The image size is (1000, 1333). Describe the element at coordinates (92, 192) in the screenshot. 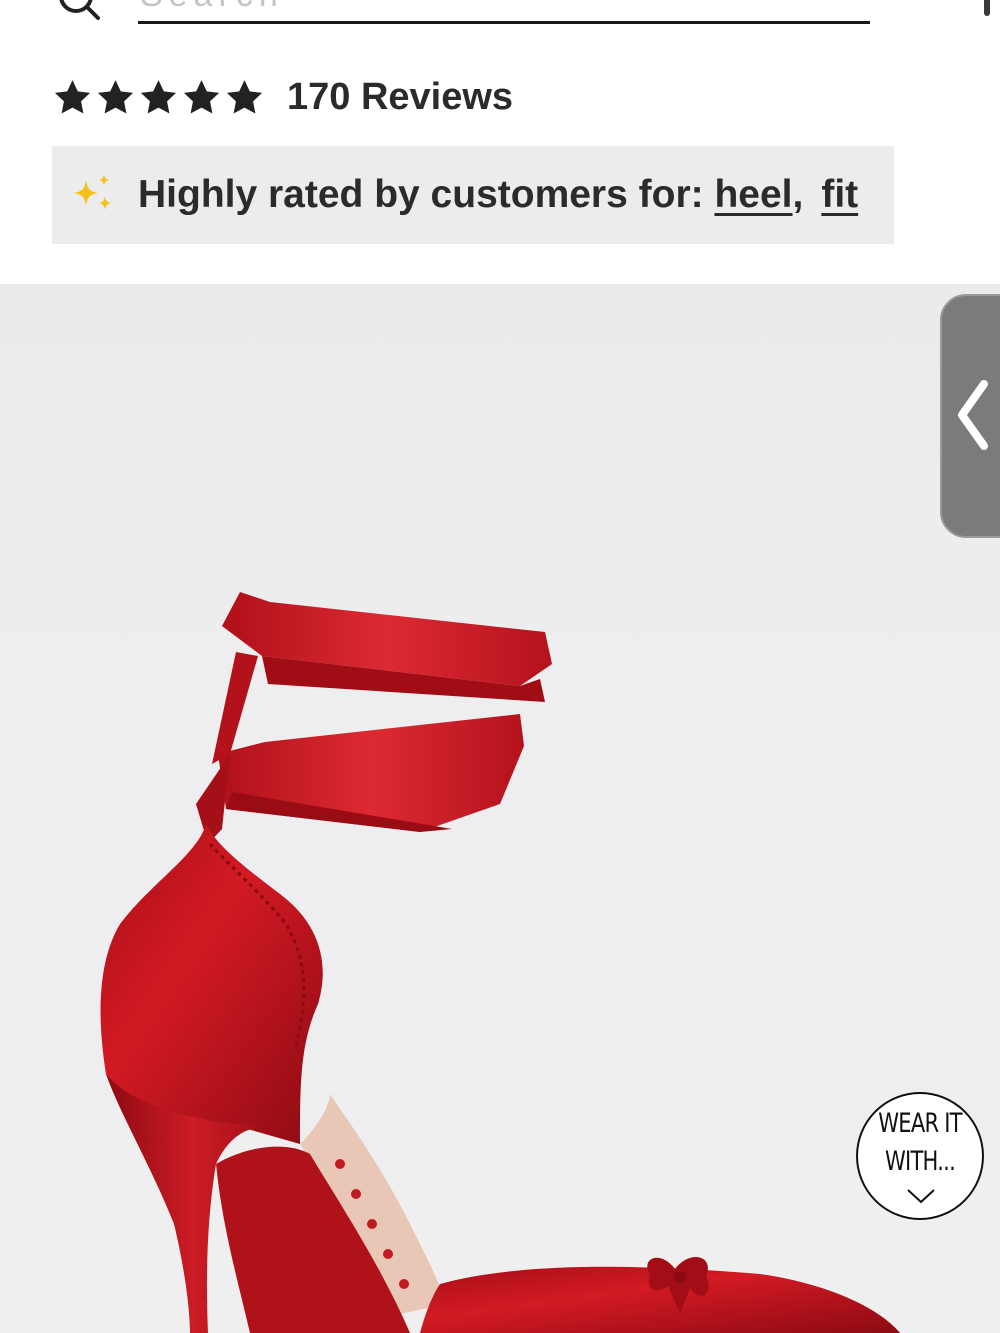

I see `sparkle-icon` at that location.